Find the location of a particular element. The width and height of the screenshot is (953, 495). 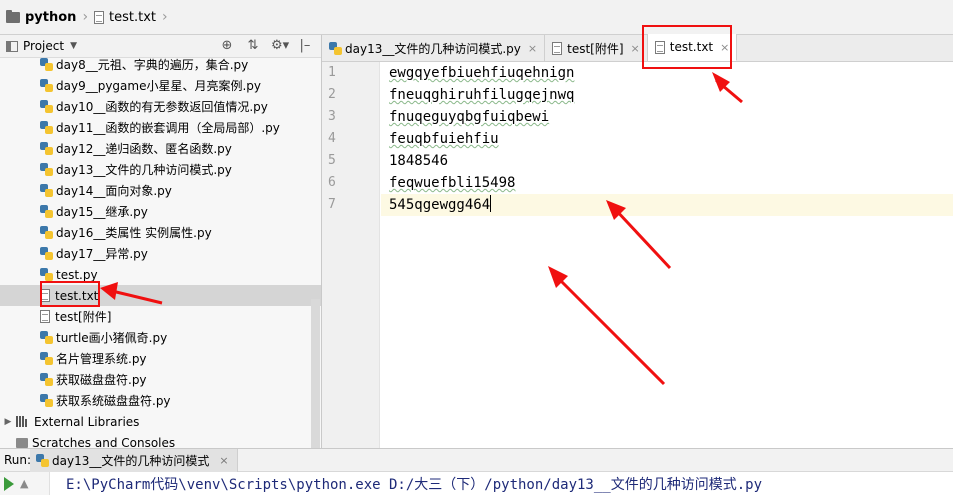

code-line-text: 545qgewgg464 is located at coordinates (440, 205).